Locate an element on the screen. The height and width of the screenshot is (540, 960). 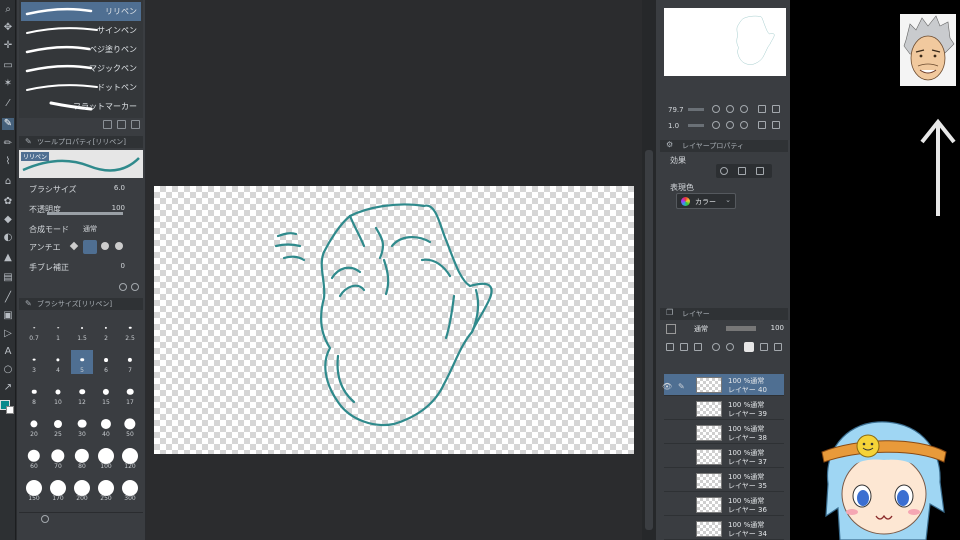
tool-settings-icon is located at coordinates (123, 287).